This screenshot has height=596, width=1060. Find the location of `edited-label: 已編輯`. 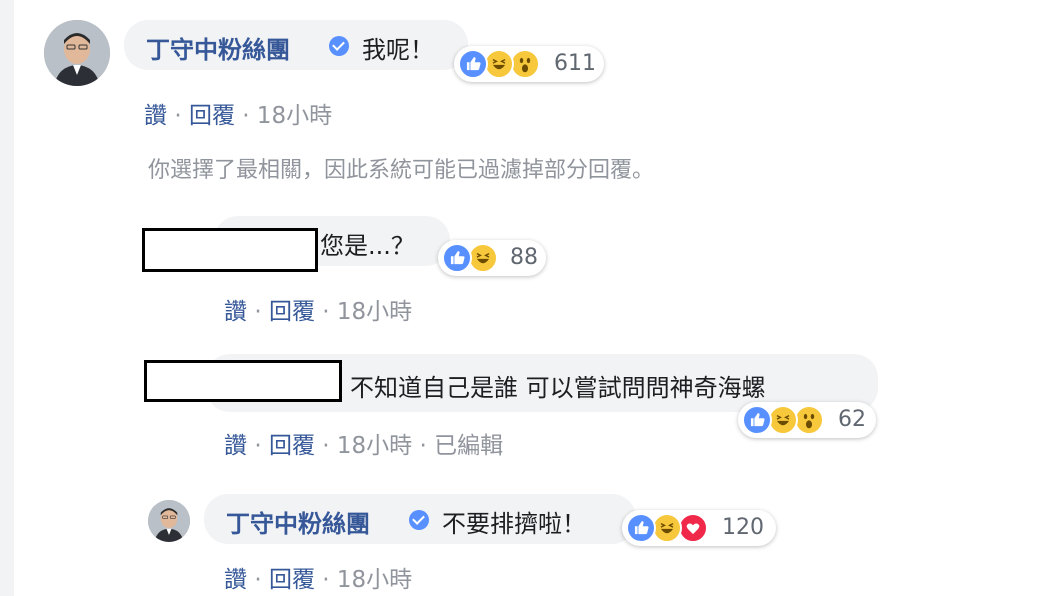

edited-label: 已編輯 is located at coordinates (468, 446).